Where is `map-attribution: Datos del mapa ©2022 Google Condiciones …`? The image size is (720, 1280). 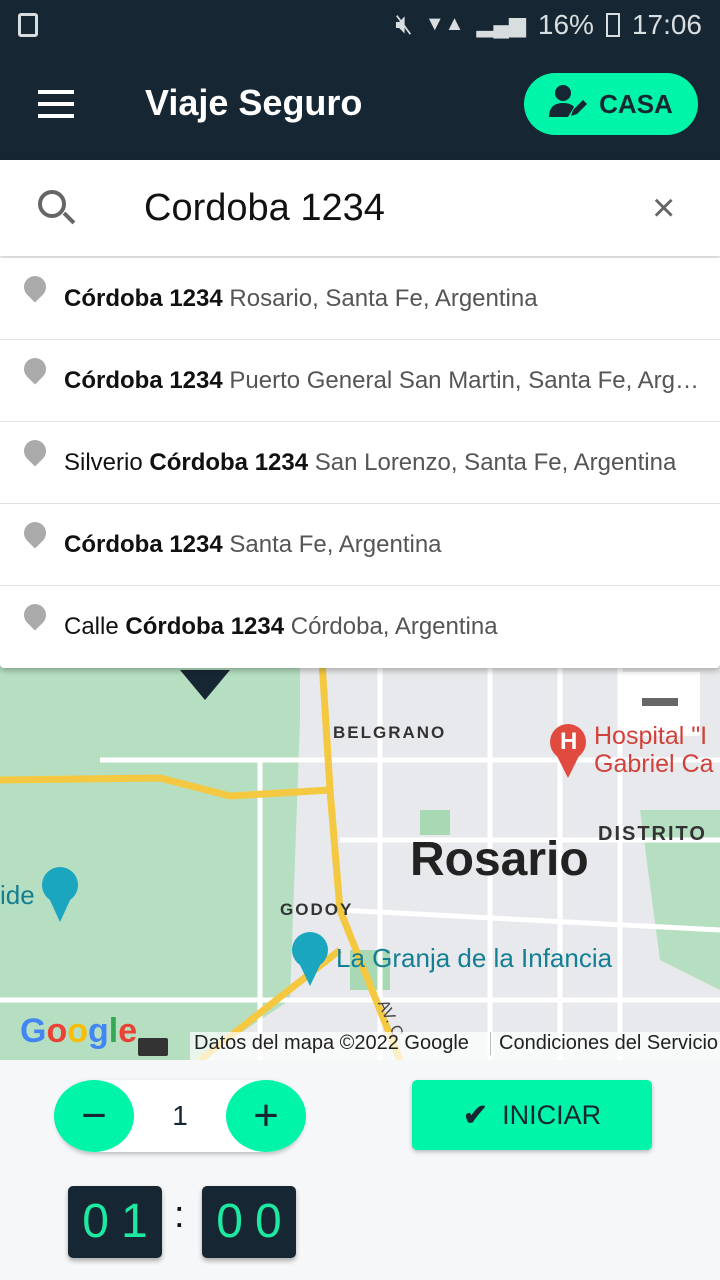 map-attribution: Datos del mapa ©2022 Google Condiciones … is located at coordinates (429, 1046).